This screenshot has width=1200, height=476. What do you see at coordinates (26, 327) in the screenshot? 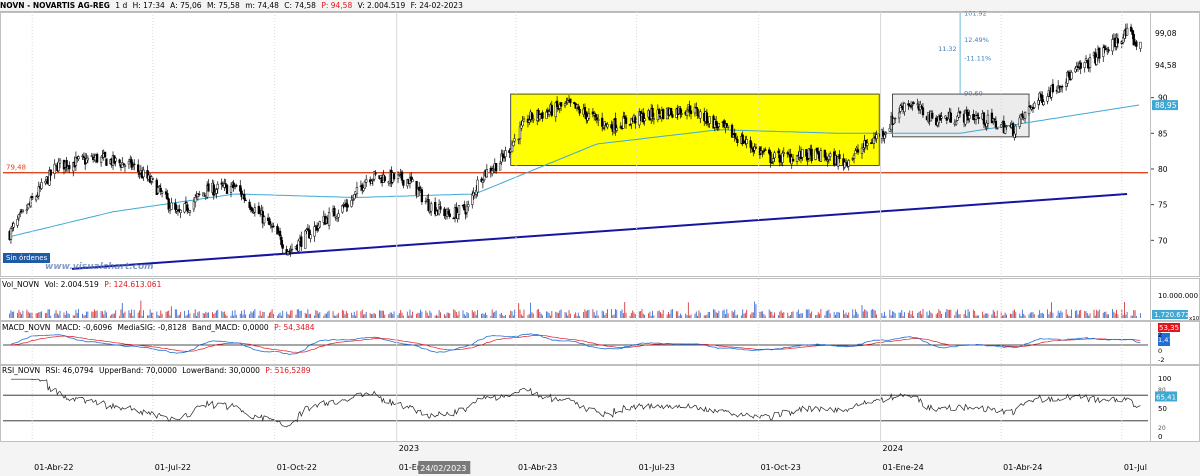
I see `macd-name: MACD_NOVN` at bounding box center [26, 327].